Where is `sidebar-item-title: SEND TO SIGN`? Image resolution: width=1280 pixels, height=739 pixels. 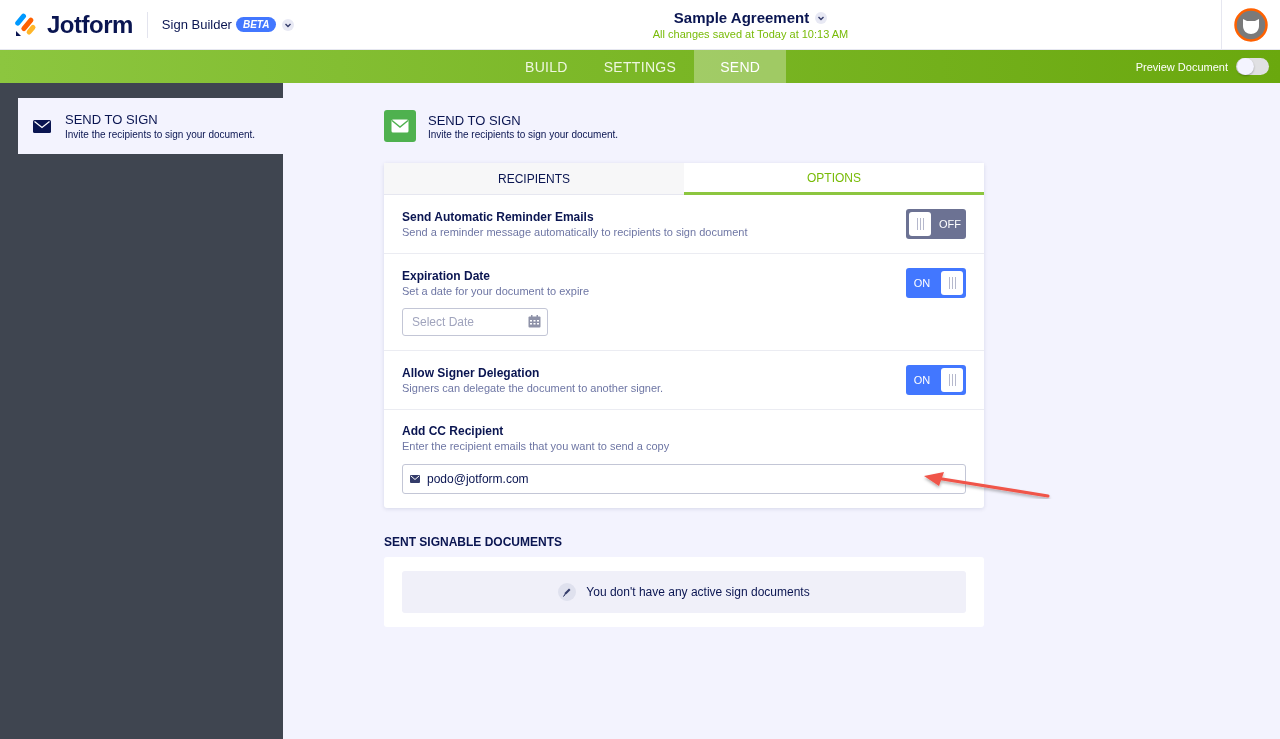 sidebar-item-title: SEND TO SIGN is located at coordinates (112, 119).